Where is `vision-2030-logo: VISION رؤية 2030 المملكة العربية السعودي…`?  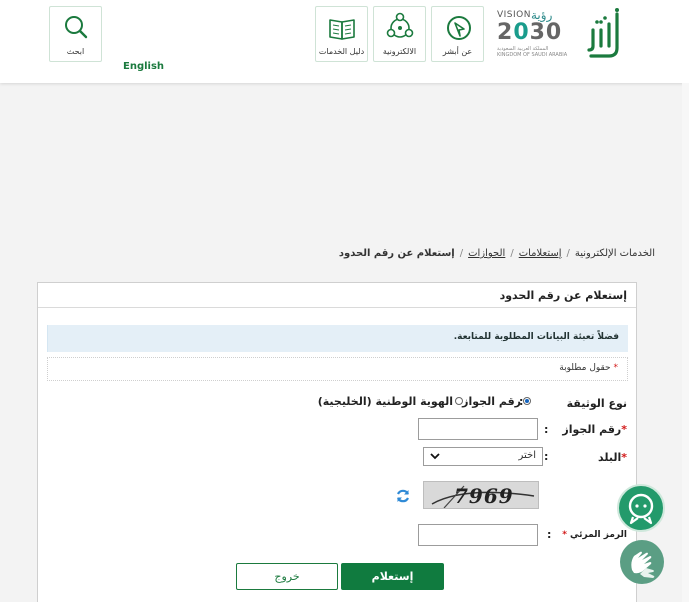
vision-2030-logo: VISION رؤية 2030 المملكة العربية السعودي… is located at coordinates (534, 35).